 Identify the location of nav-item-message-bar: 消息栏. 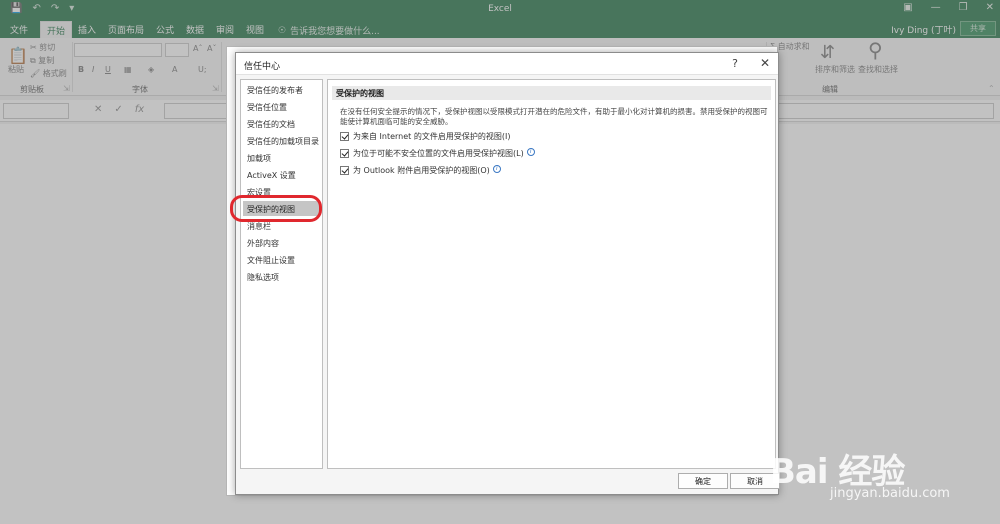
(259, 226).